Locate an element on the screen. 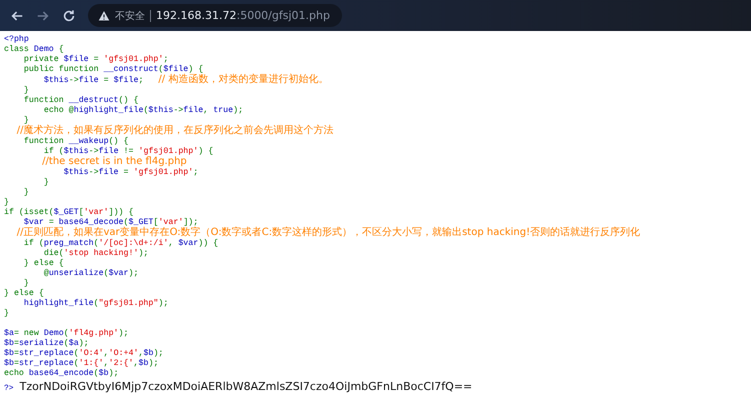  warning-icon is located at coordinates (104, 16).